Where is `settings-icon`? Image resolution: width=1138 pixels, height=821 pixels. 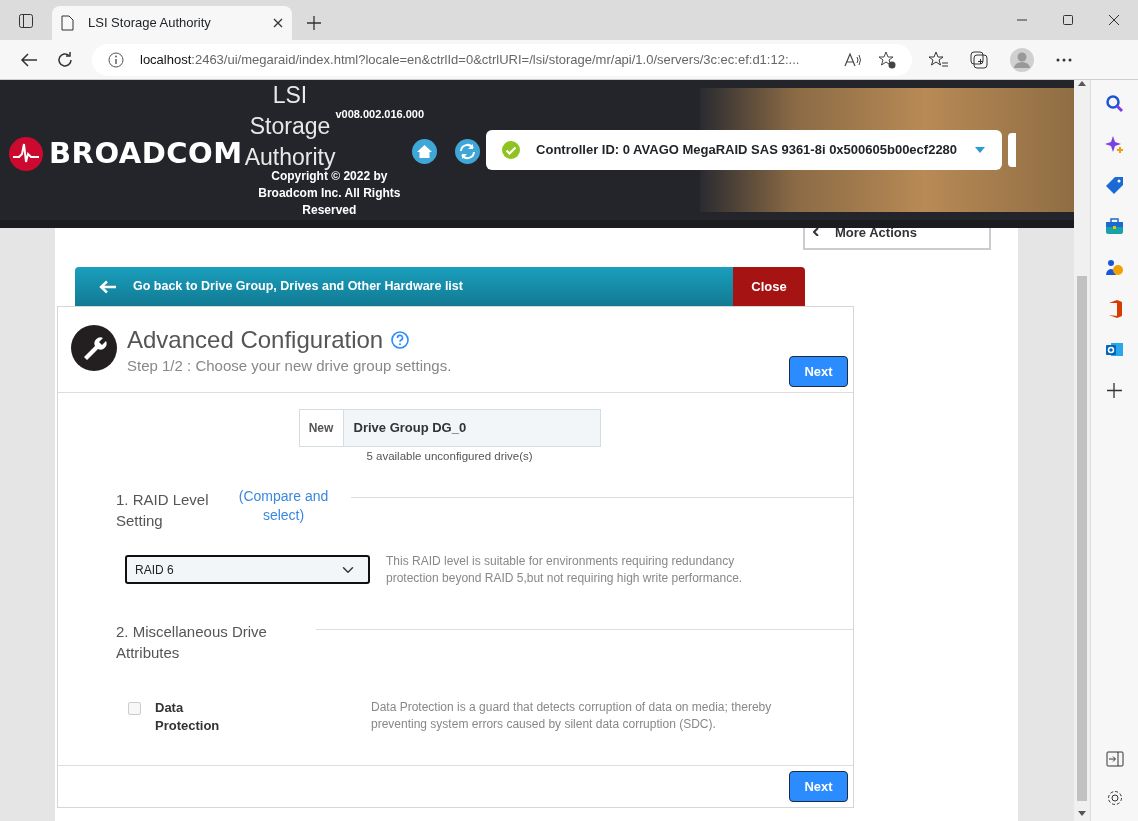 settings-icon is located at coordinates (1114, 798).